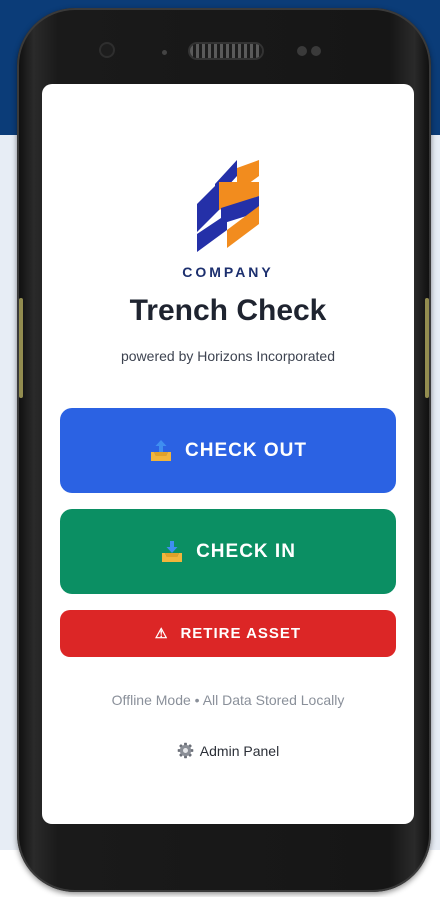 This screenshot has height=897, width=440. Describe the element at coordinates (313, 51) in the screenshot. I see `sensor-cluster` at that location.